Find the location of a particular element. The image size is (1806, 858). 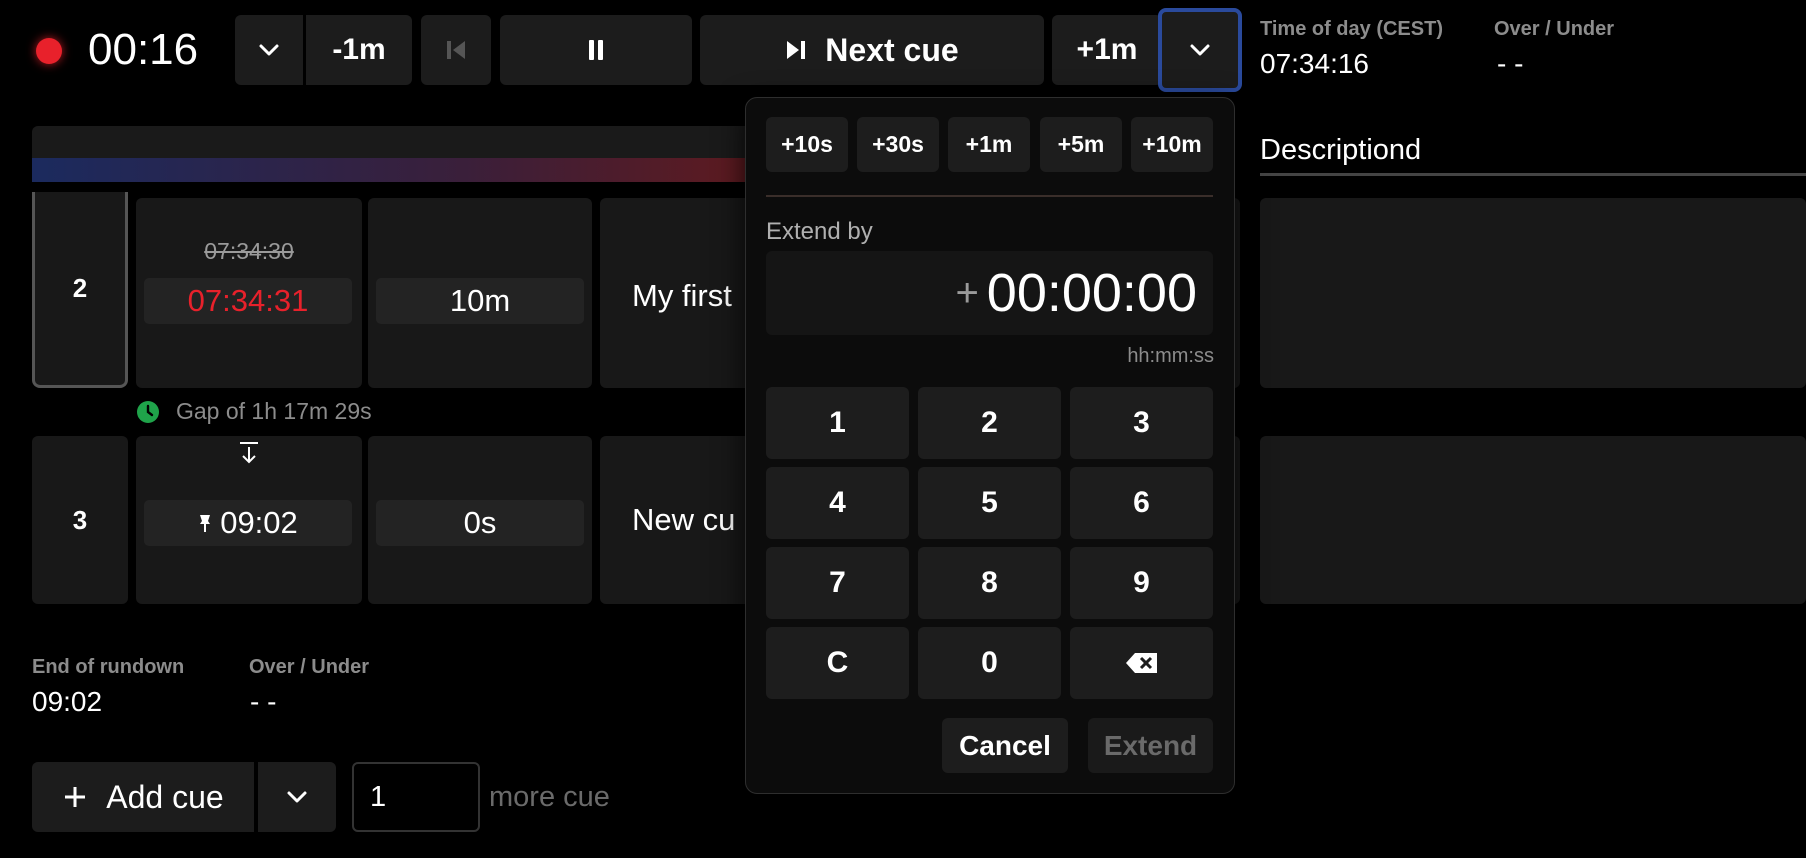

cue-index: 2 is located at coordinates (80, 288).